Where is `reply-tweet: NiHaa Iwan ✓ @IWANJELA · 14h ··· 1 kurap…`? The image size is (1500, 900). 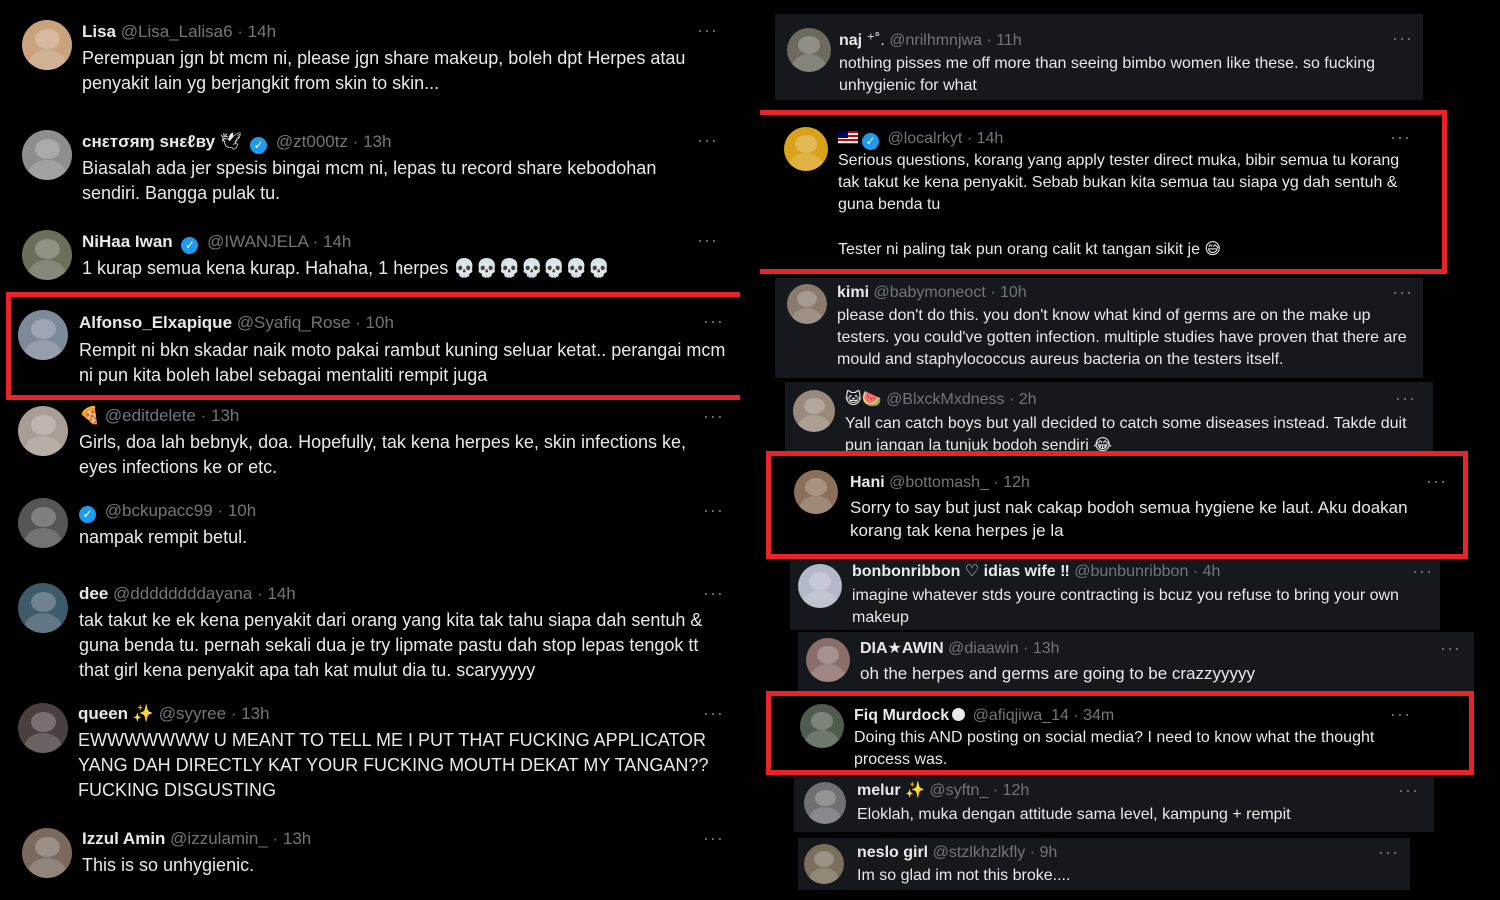 reply-tweet: NiHaa Iwan ✓ @IWANJELA · 14h ··· 1 kurap… is located at coordinates (370, 255).